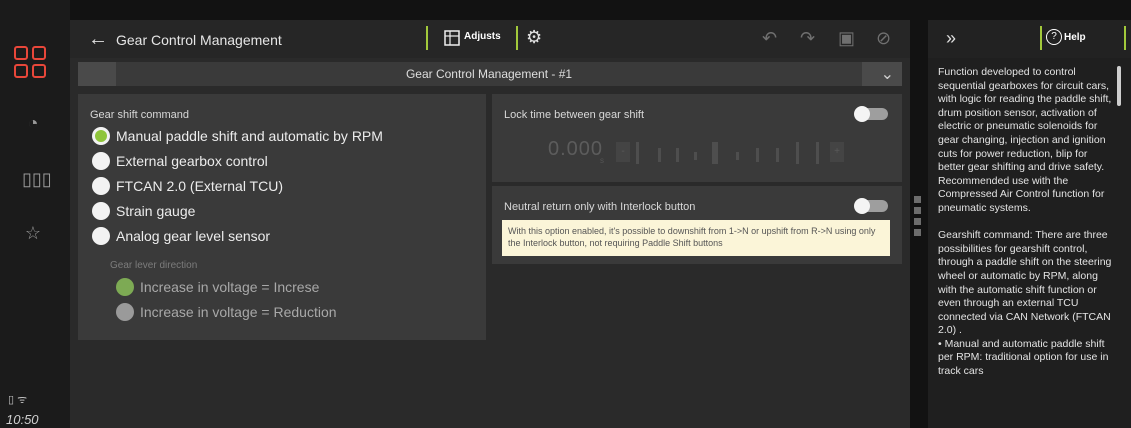 This screenshot has width=1131, height=428. What do you see at coordinates (715, 153) in the screenshot?
I see `slider-handle` at bounding box center [715, 153].